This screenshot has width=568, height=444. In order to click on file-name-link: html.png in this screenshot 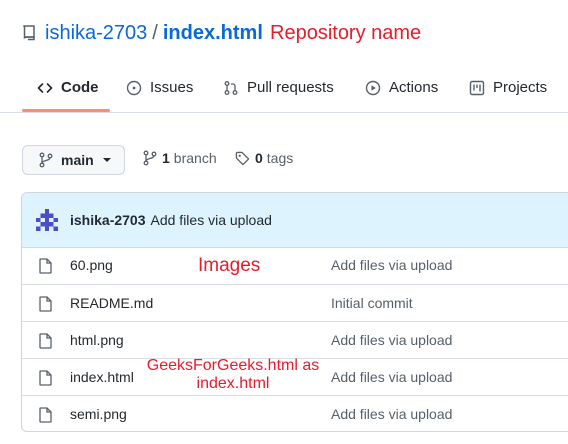, I will do `click(97, 340)`.